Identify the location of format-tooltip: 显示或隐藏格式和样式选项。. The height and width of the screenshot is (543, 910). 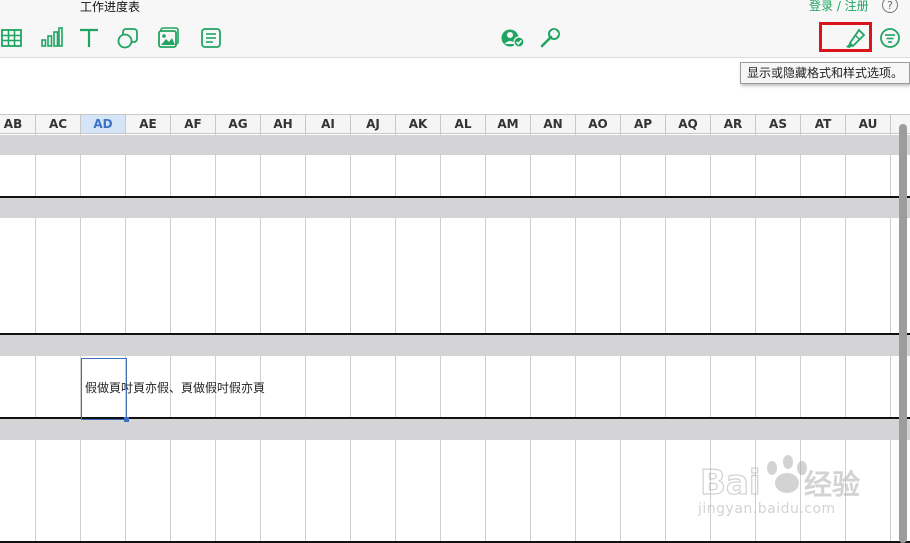
(825, 73).